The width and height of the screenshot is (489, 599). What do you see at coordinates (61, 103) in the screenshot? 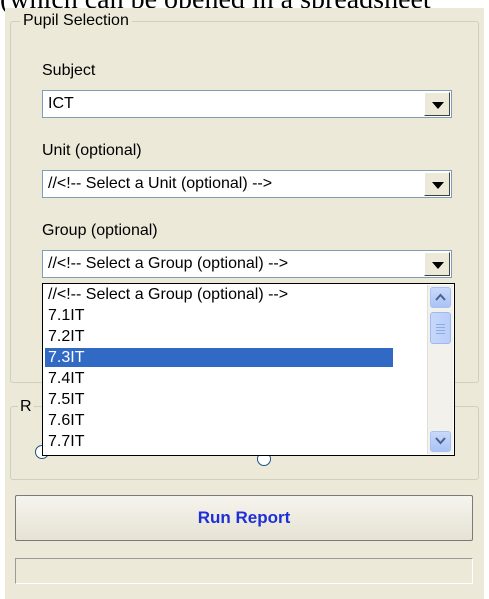
I see `subject-value: ICT` at bounding box center [61, 103].